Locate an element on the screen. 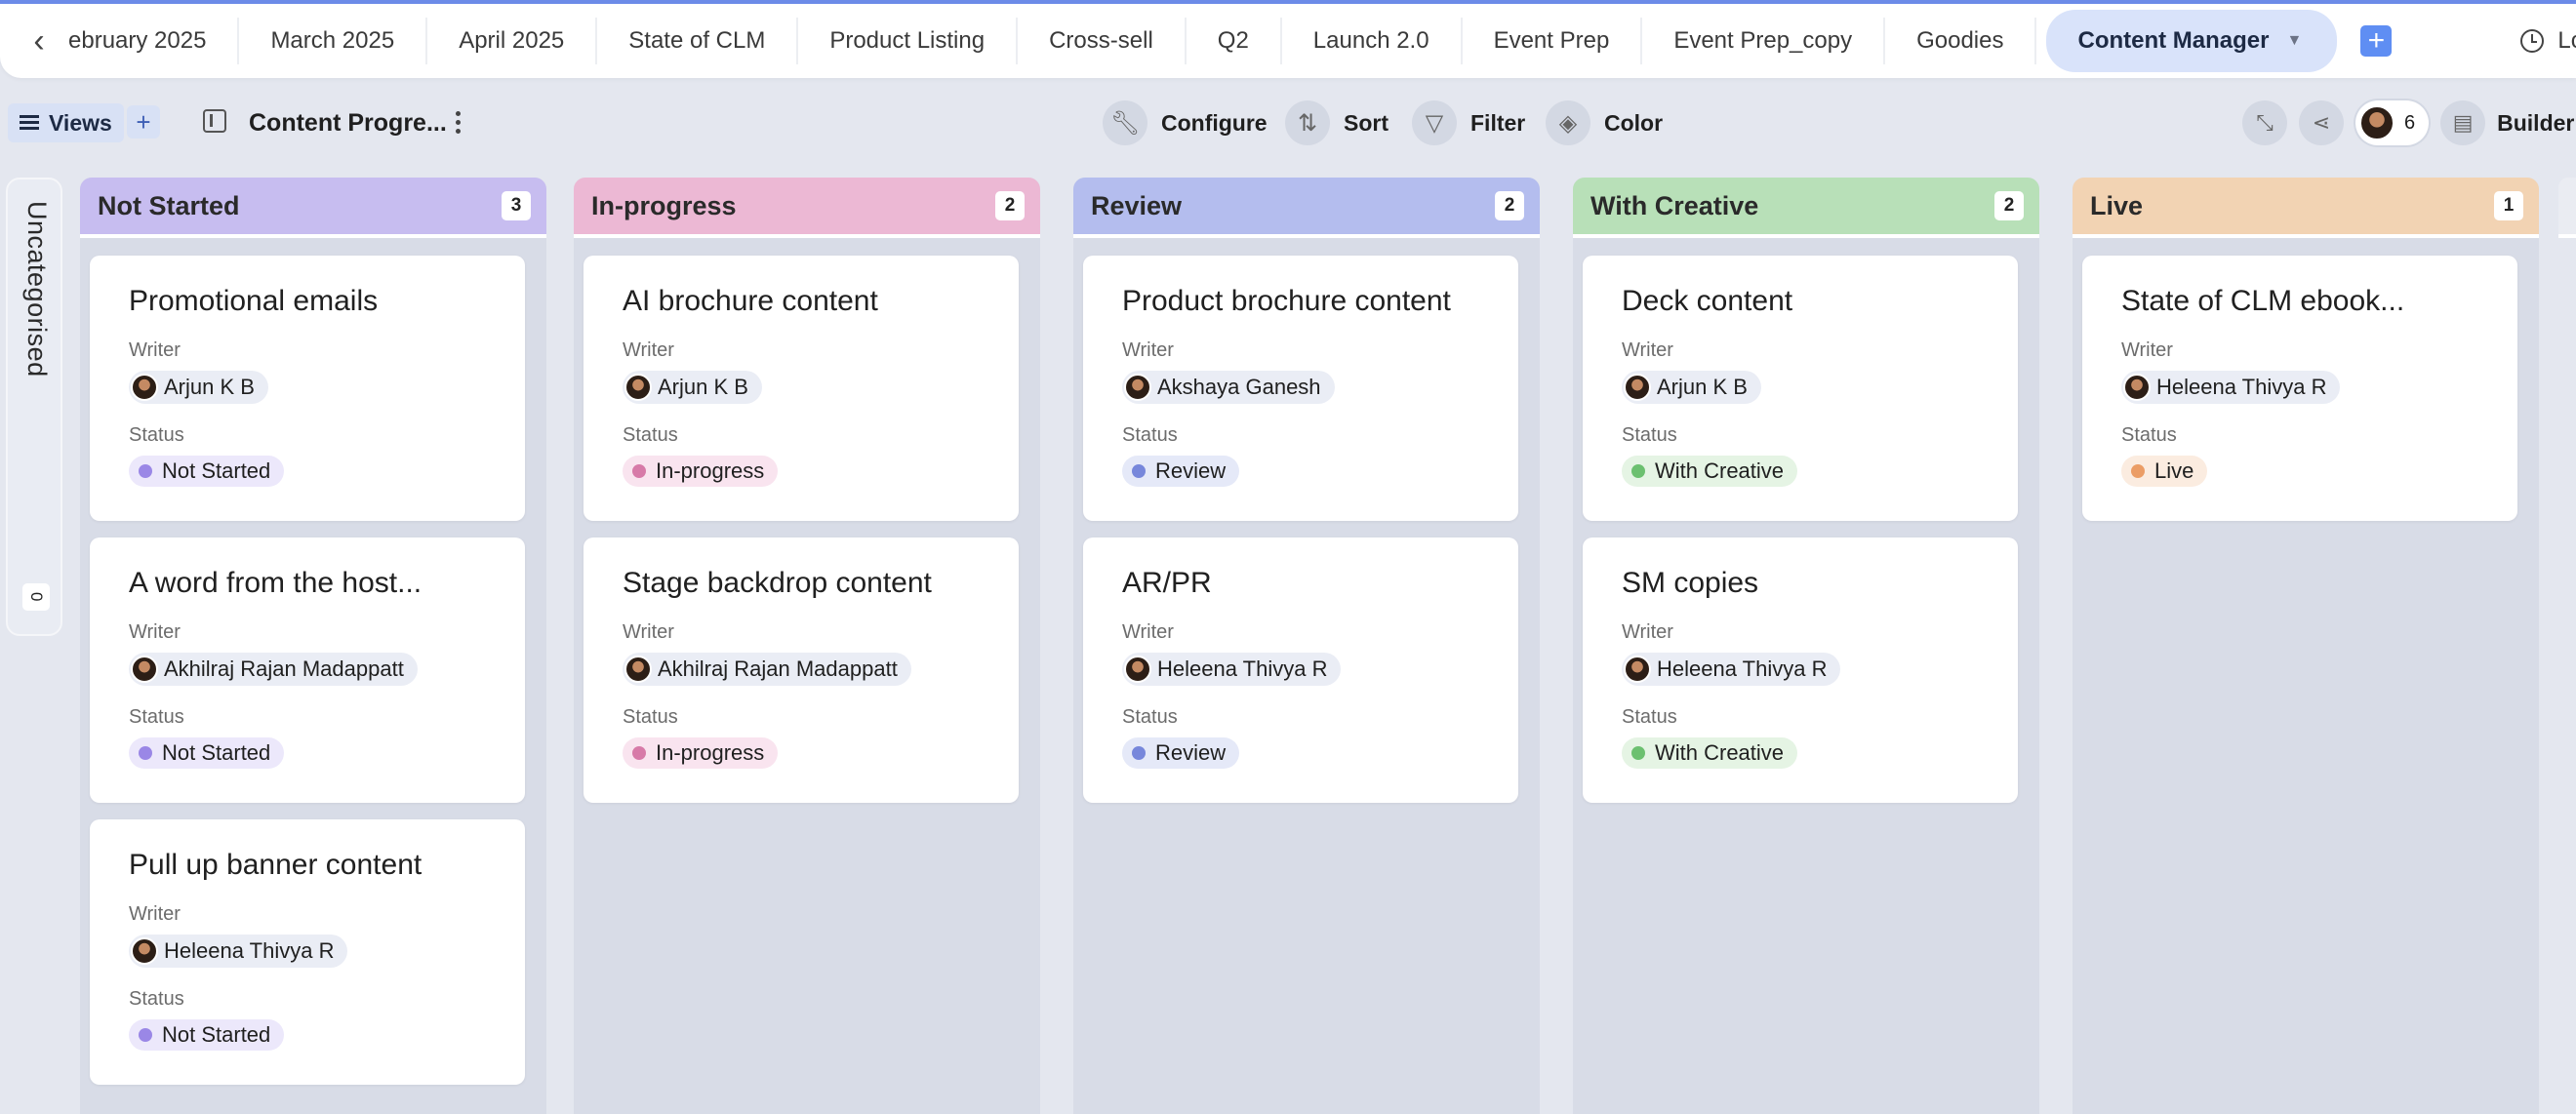 This screenshot has height=1114, width=2576. column-title: Not Started is located at coordinates (169, 205).